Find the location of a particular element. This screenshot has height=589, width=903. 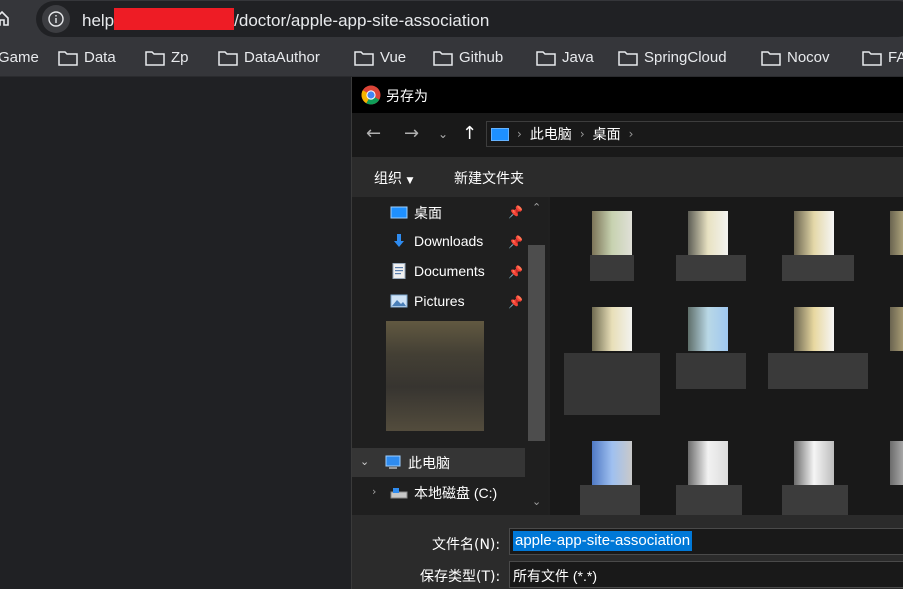

organize-button: 组织 ▼ is located at coordinates (393, 178).